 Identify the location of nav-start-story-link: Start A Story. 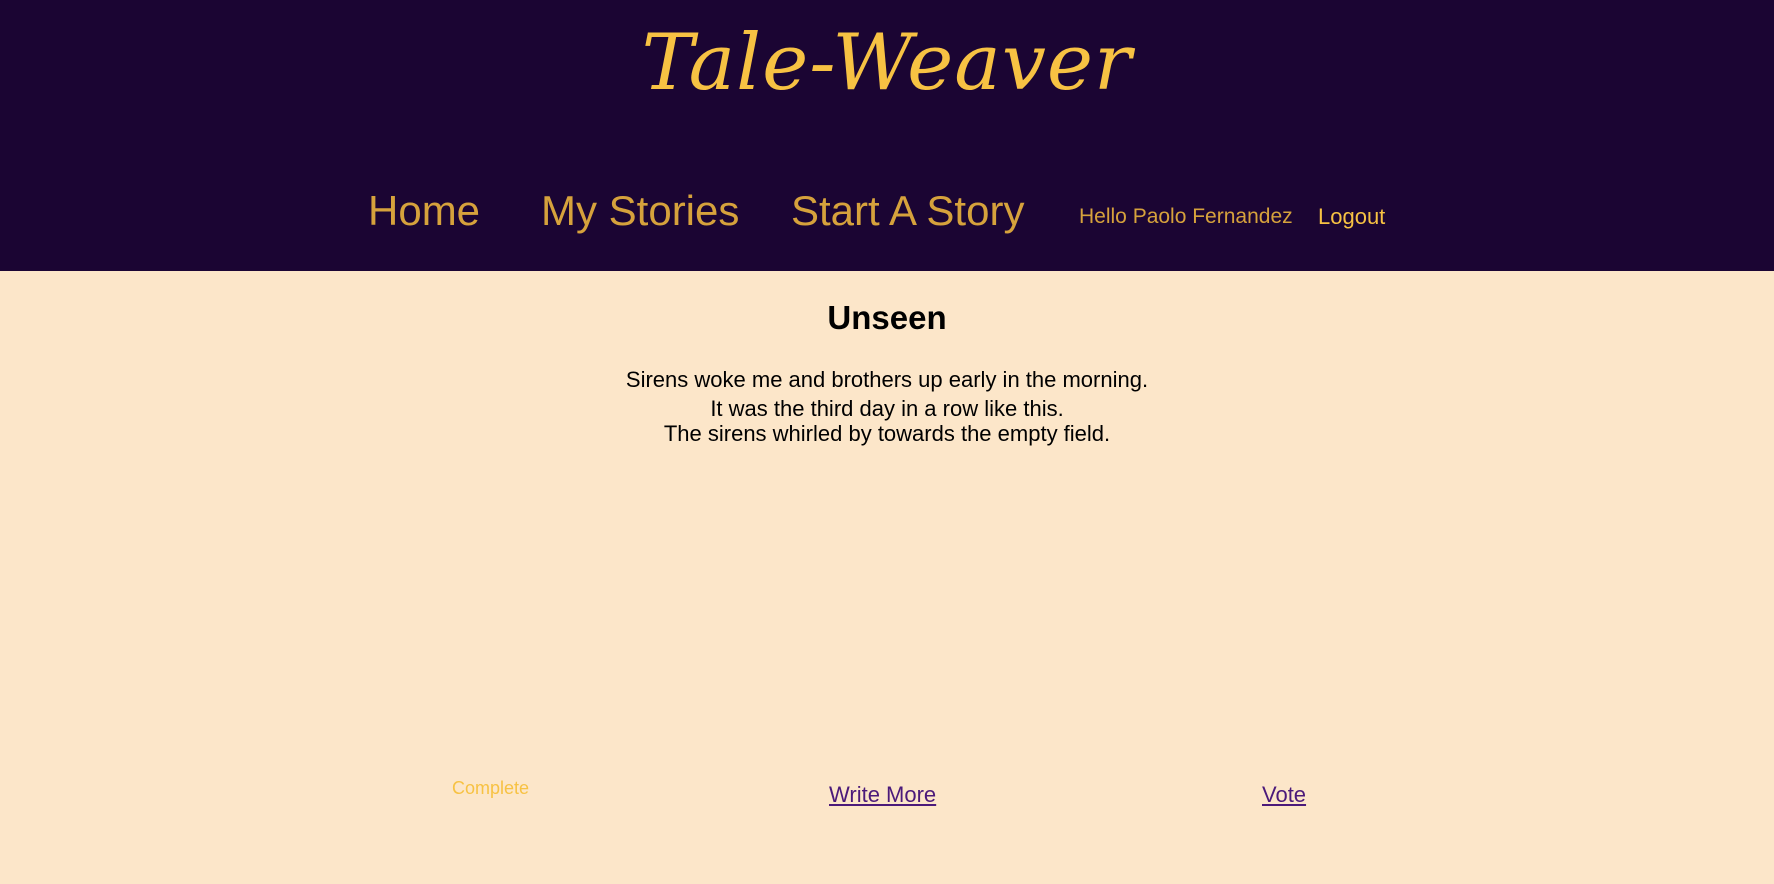
(907, 211).